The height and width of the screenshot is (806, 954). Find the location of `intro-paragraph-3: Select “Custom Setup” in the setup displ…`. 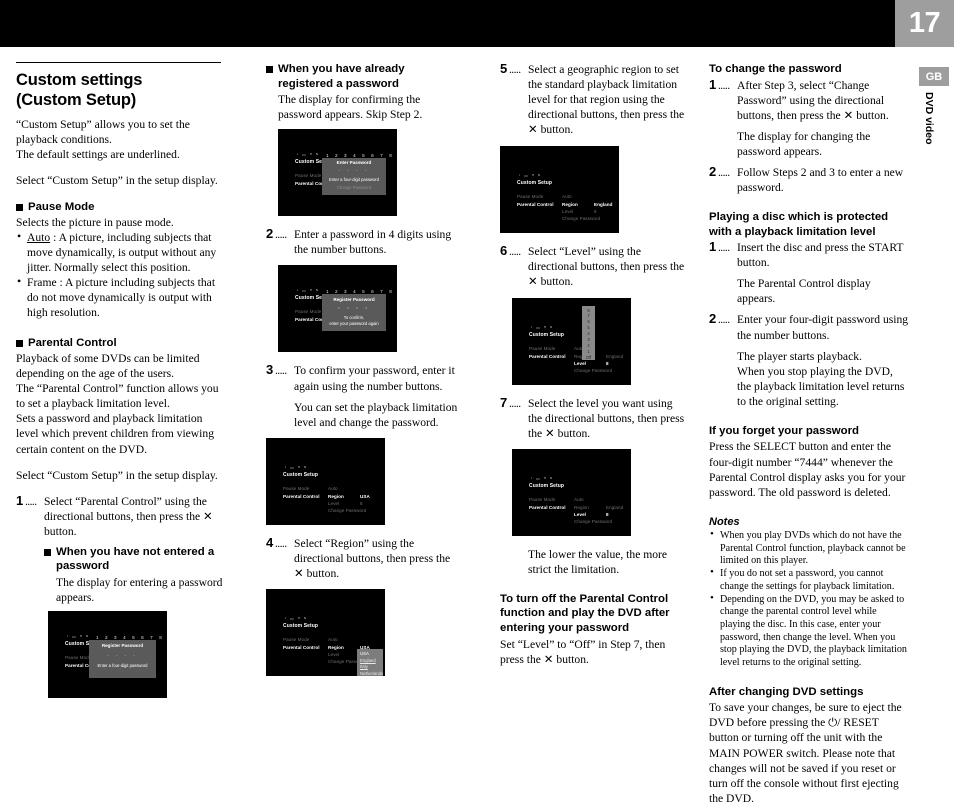

intro-paragraph-3: Select “Custom Setup” in the setup displ… is located at coordinates (117, 181).